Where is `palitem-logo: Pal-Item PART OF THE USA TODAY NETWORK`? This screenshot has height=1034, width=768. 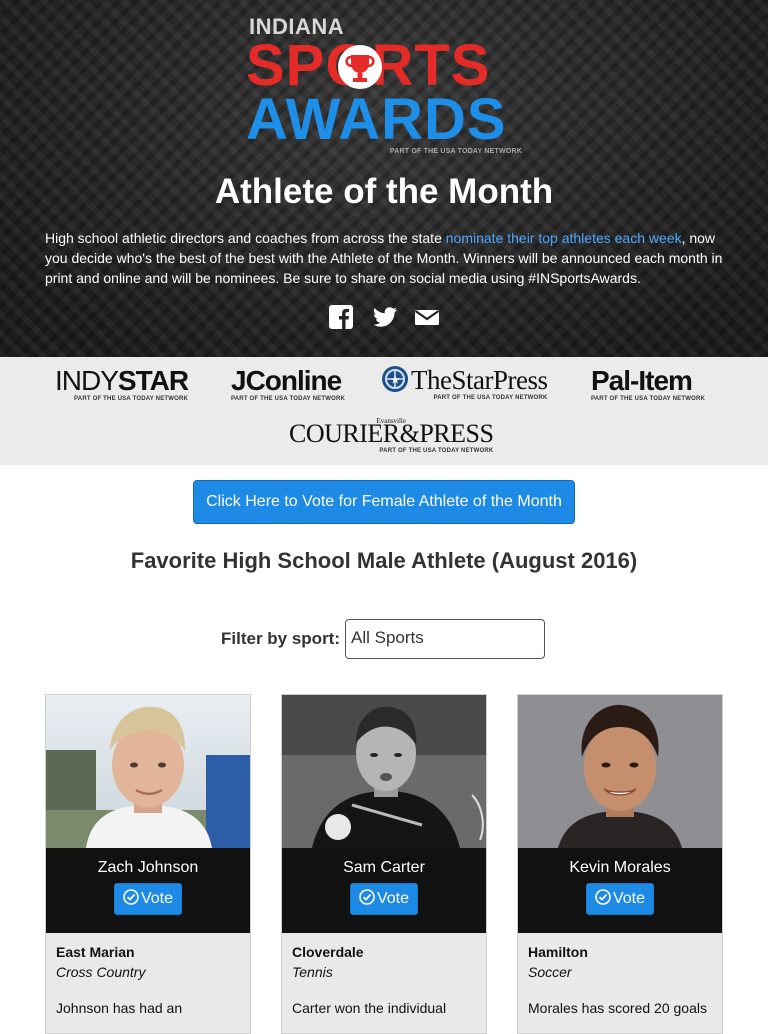
palitem-logo: Pal-Item PART OF THE USA TODAY NETWORK is located at coordinates (648, 383).